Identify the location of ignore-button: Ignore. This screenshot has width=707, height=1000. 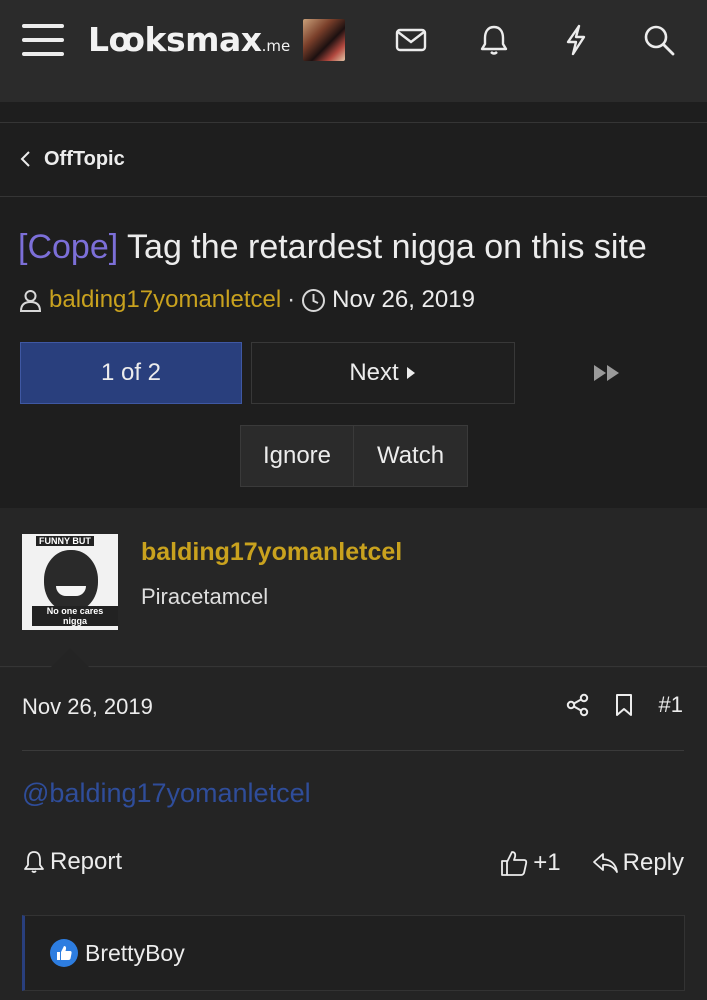
(297, 456).